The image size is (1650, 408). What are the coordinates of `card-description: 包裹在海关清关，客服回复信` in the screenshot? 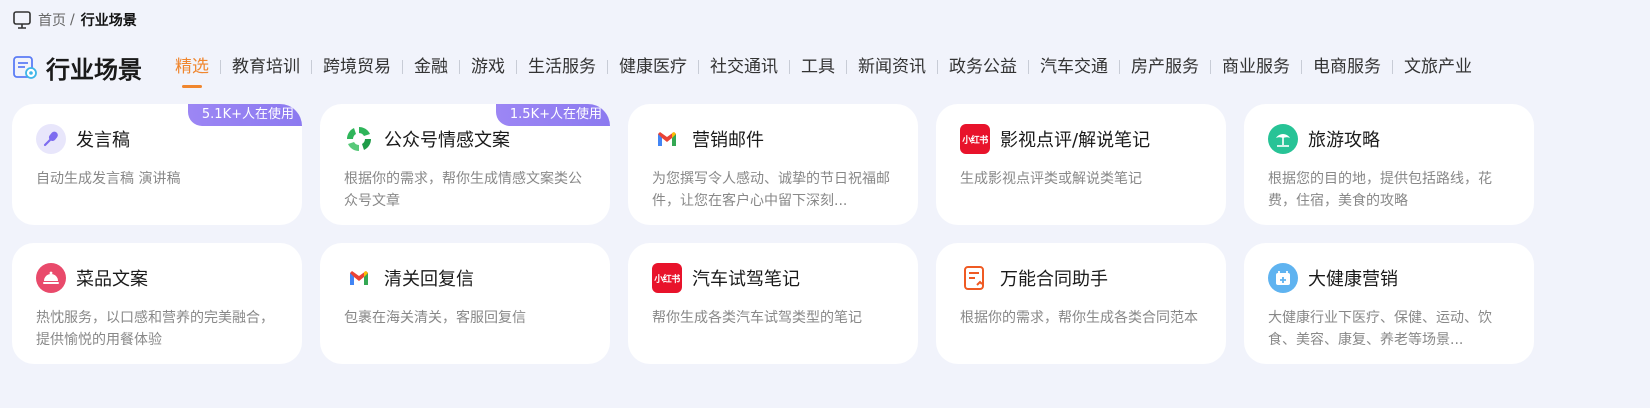 It's located at (435, 318).